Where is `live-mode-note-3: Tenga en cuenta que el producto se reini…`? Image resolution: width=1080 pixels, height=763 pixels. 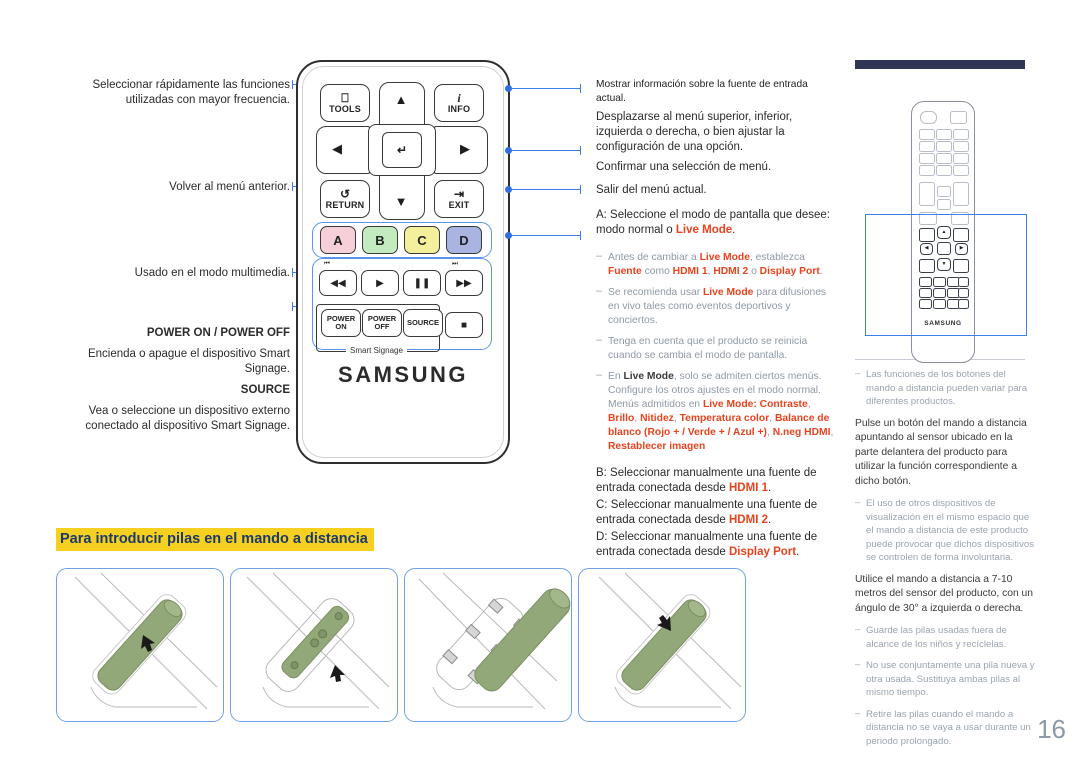
live-mode-note-3: Tenga en cuenta que el producto se reini… is located at coordinates (715, 348).